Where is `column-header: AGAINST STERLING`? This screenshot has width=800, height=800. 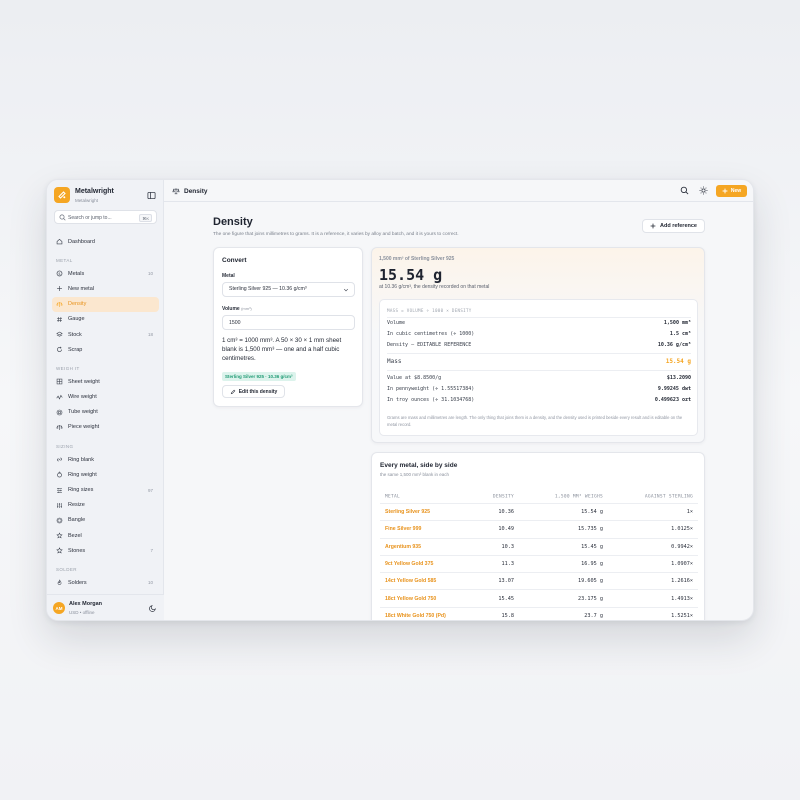 column-header: AGAINST STERLING is located at coordinates (669, 496).